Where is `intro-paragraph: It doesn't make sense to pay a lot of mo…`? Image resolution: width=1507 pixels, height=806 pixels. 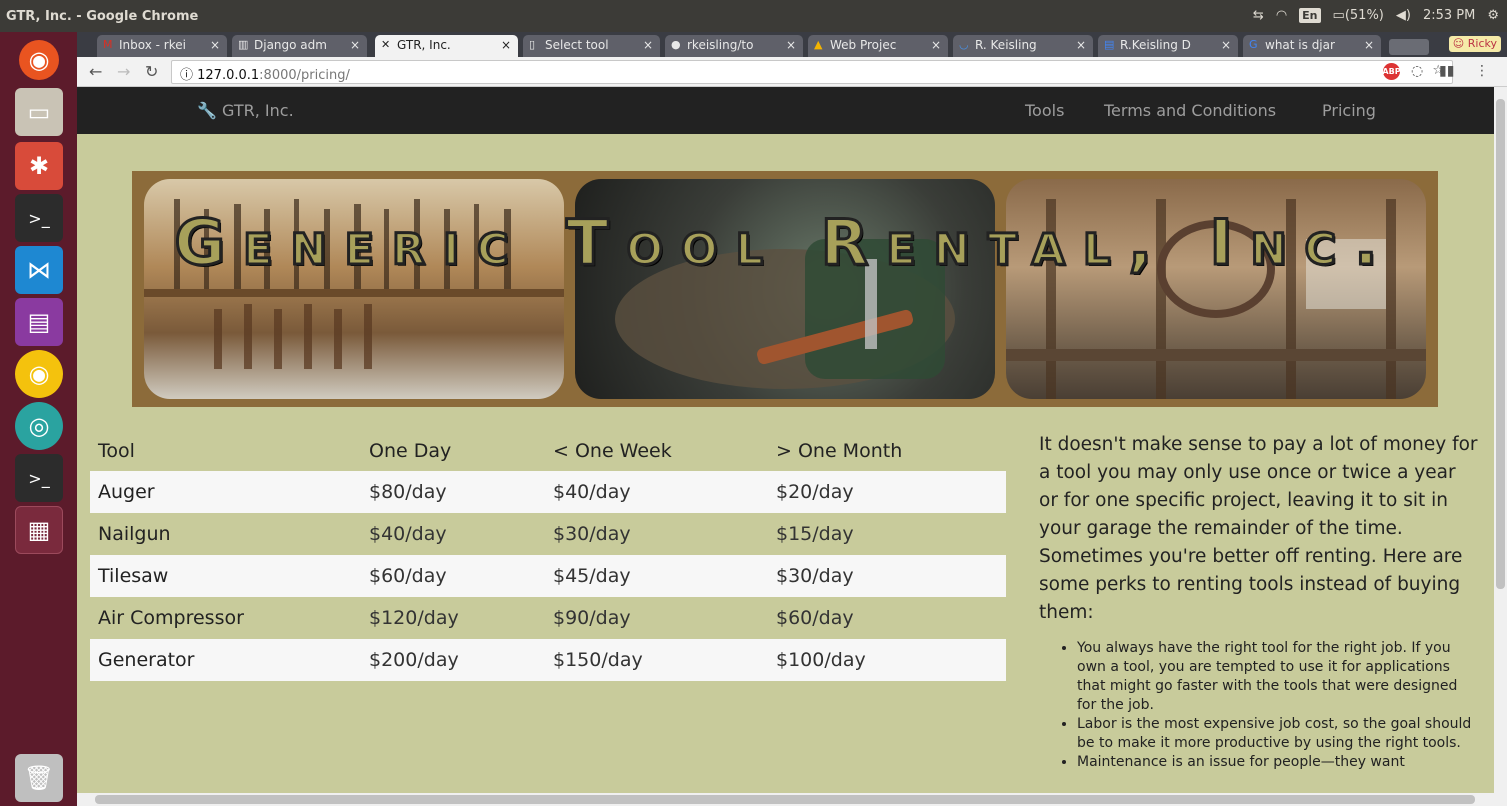
intro-paragraph: It doesn't make sense to pay a lot of mo… is located at coordinates (1258, 528).